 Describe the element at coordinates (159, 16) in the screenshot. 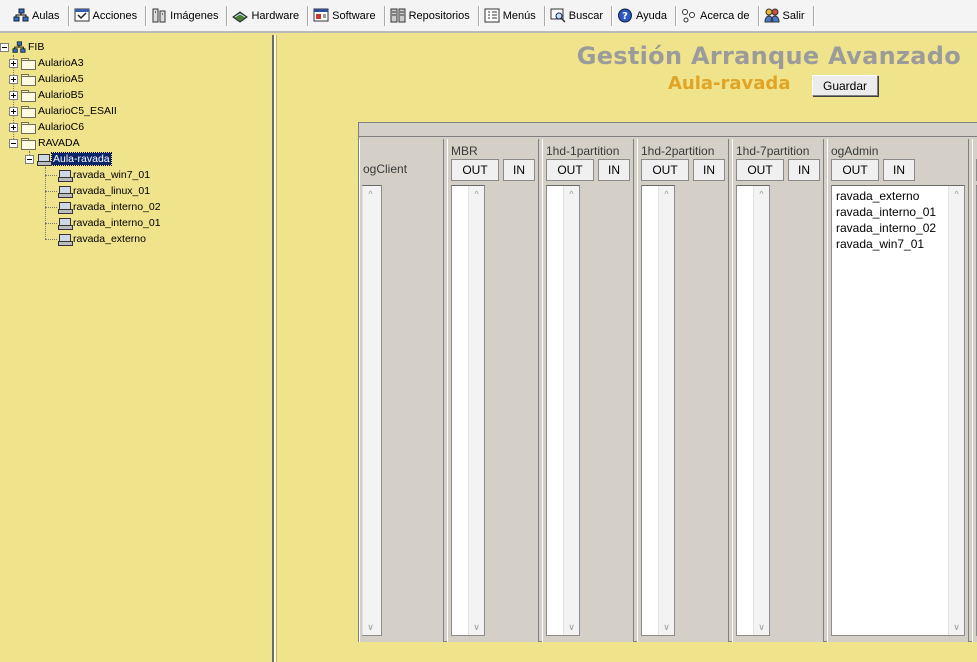

I see `images-icon` at that location.